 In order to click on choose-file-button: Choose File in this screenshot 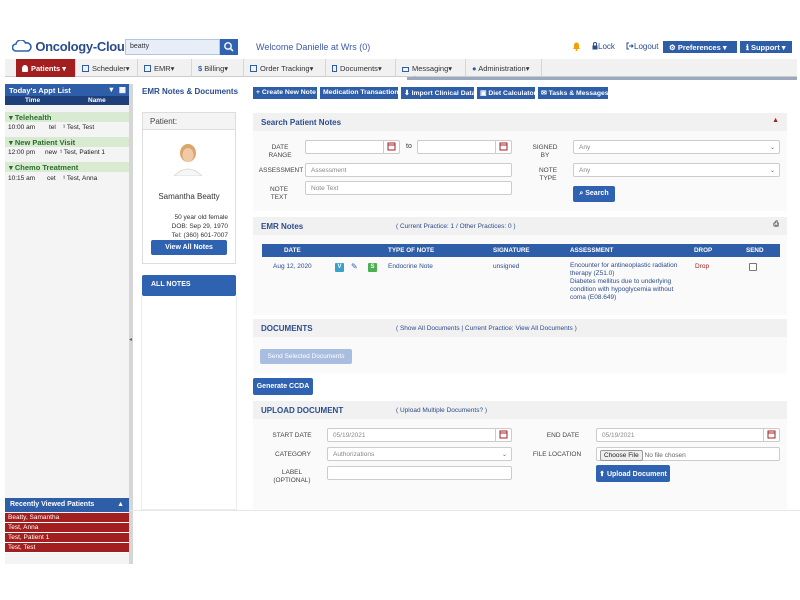, I will do `click(621, 455)`.